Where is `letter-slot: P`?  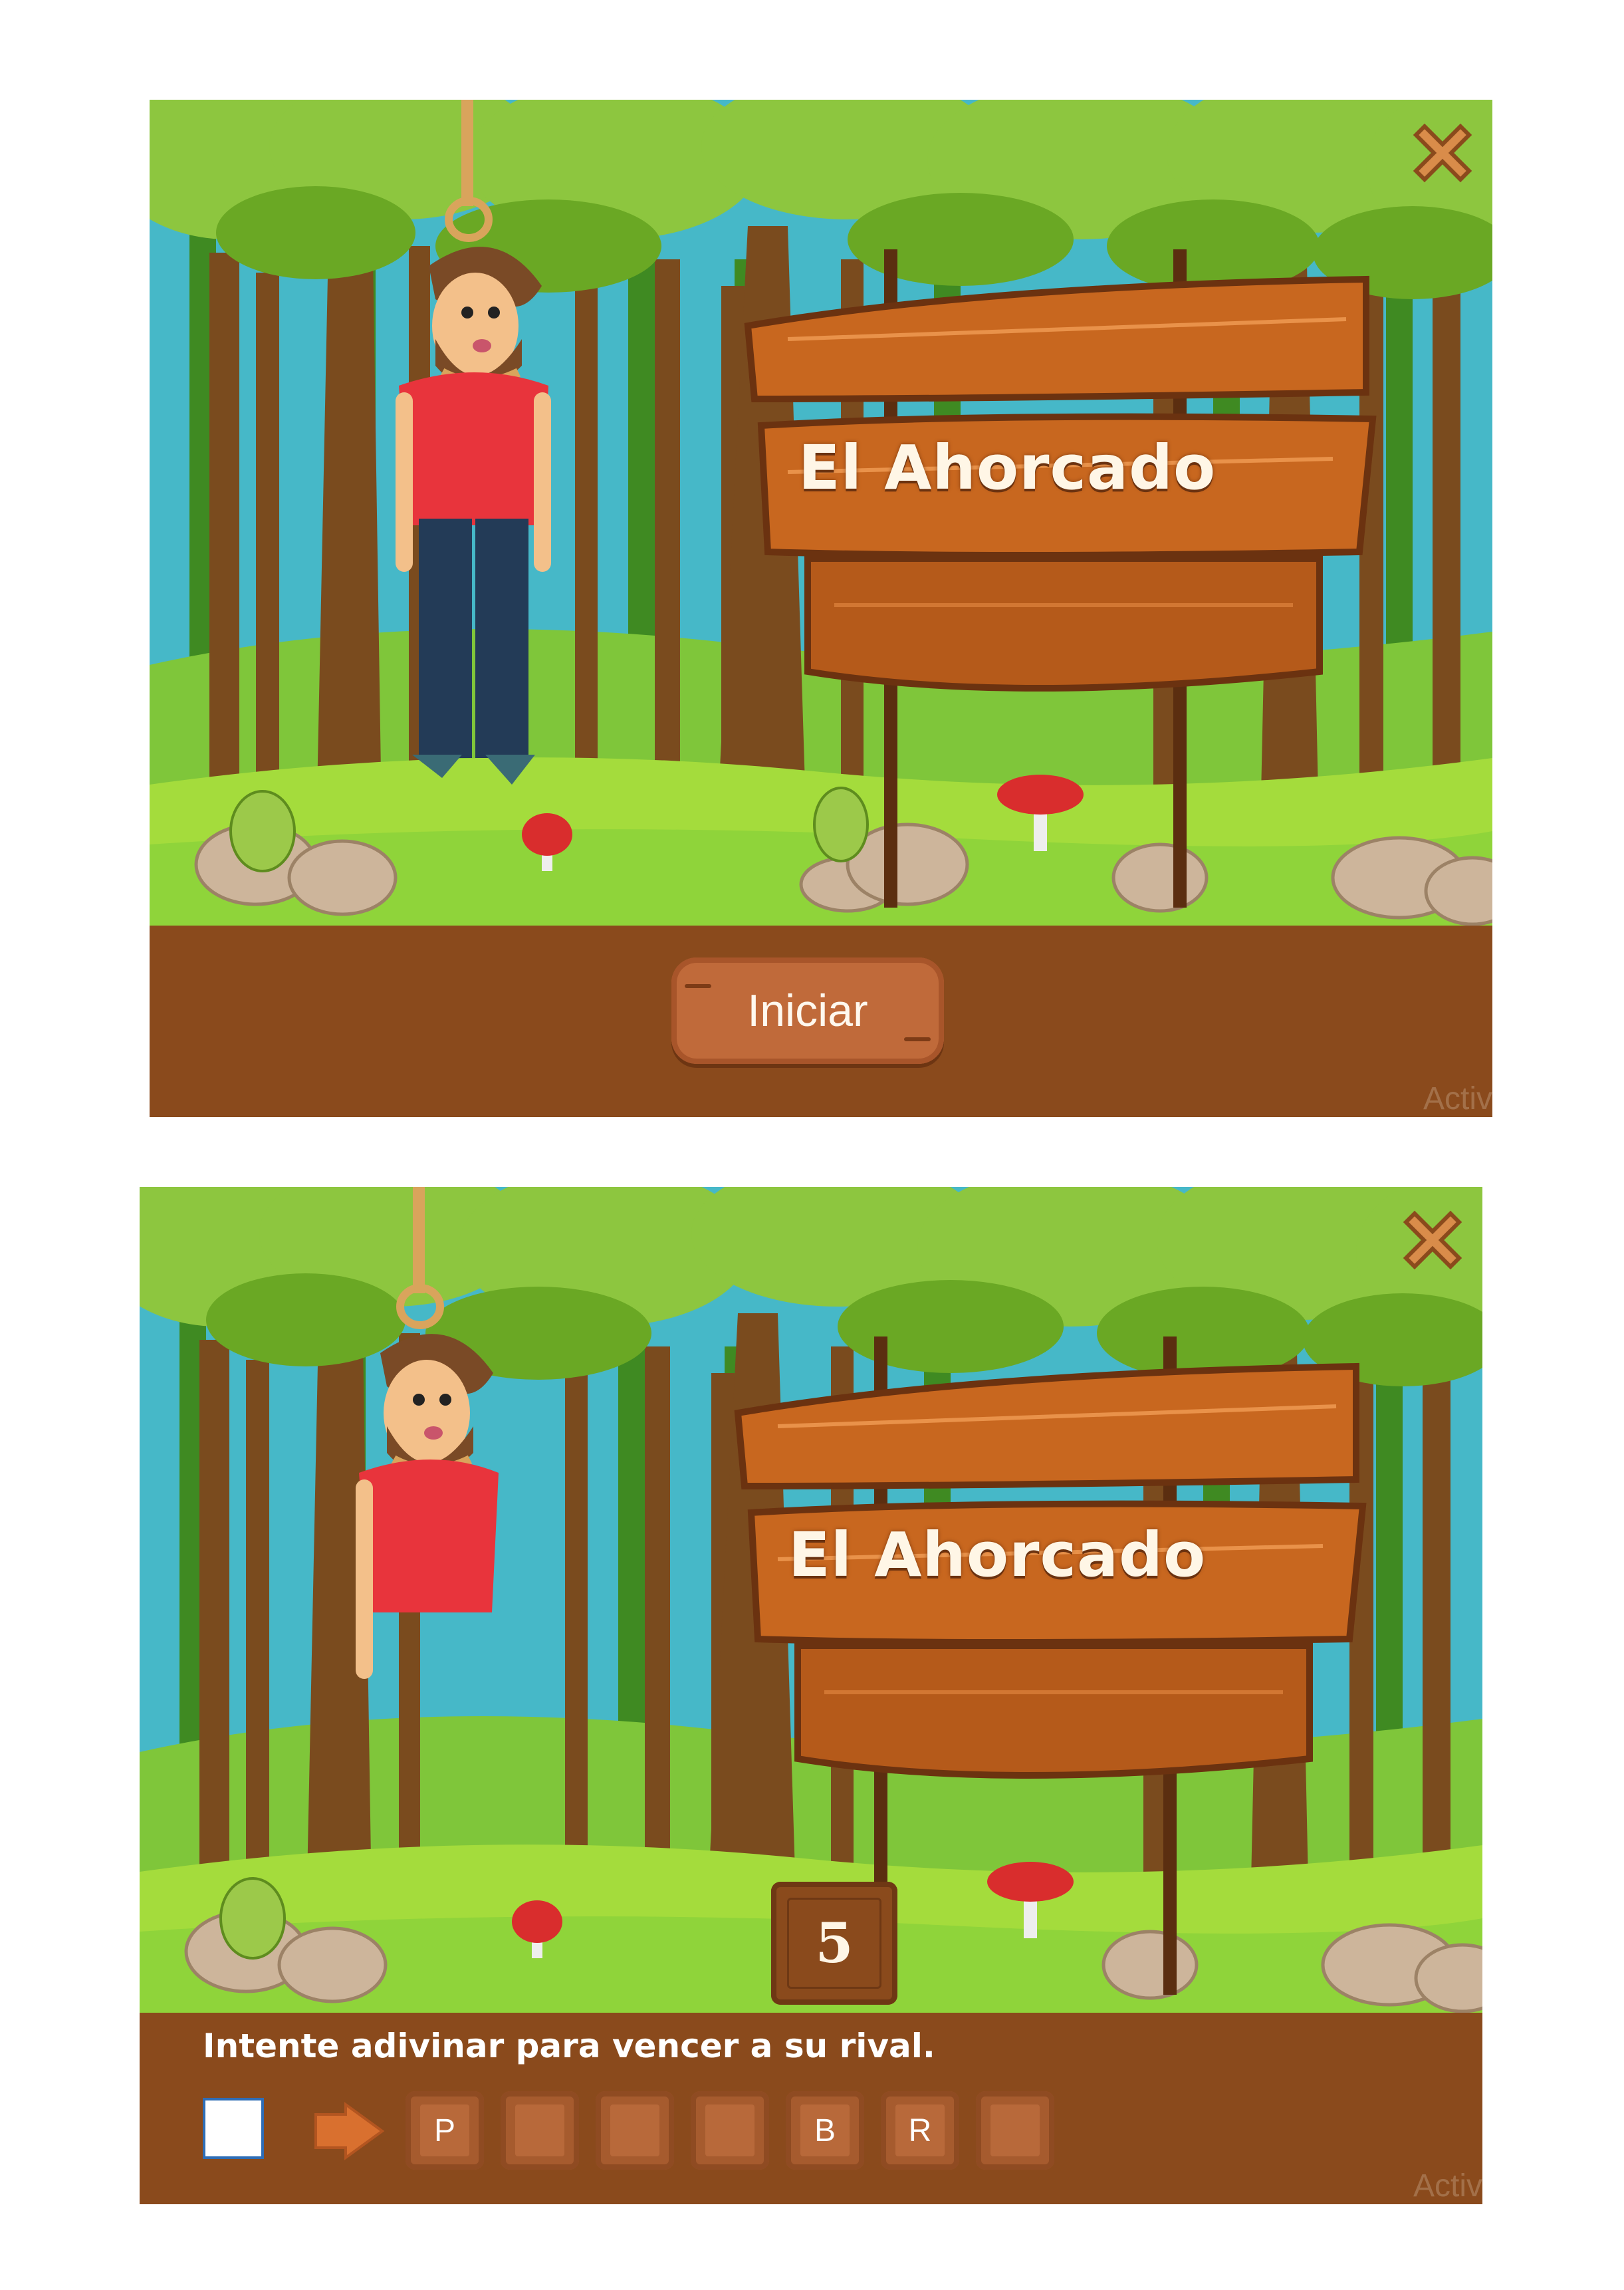 letter-slot: P is located at coordinates (445, 2130).